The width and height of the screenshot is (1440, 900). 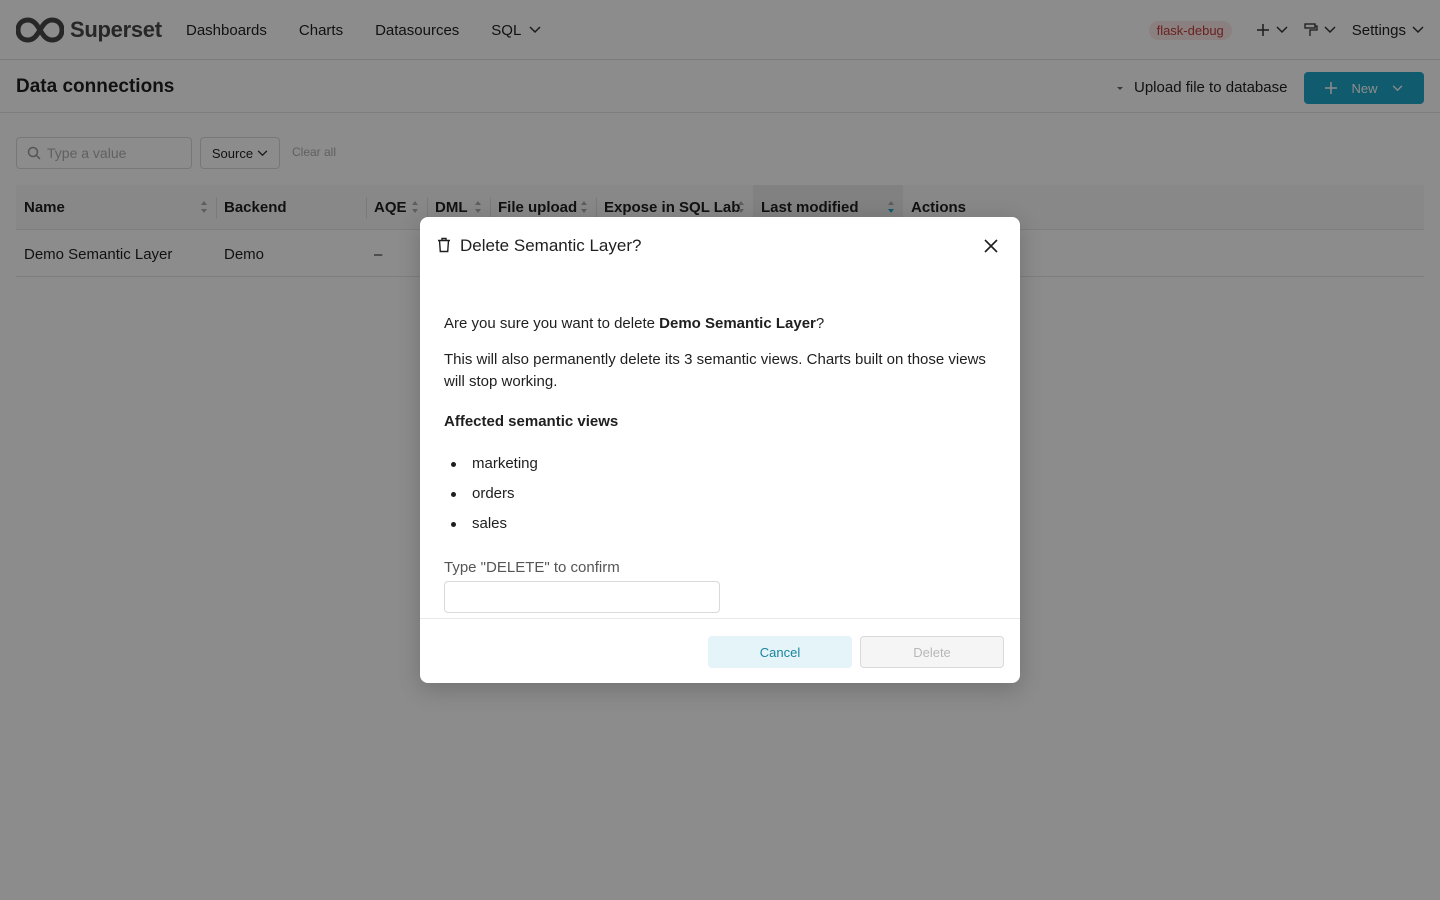 What do you see at coordinates (932, 652) in the screenshot?
I see `delete-button: Delete` at bounding box center [932, 652].